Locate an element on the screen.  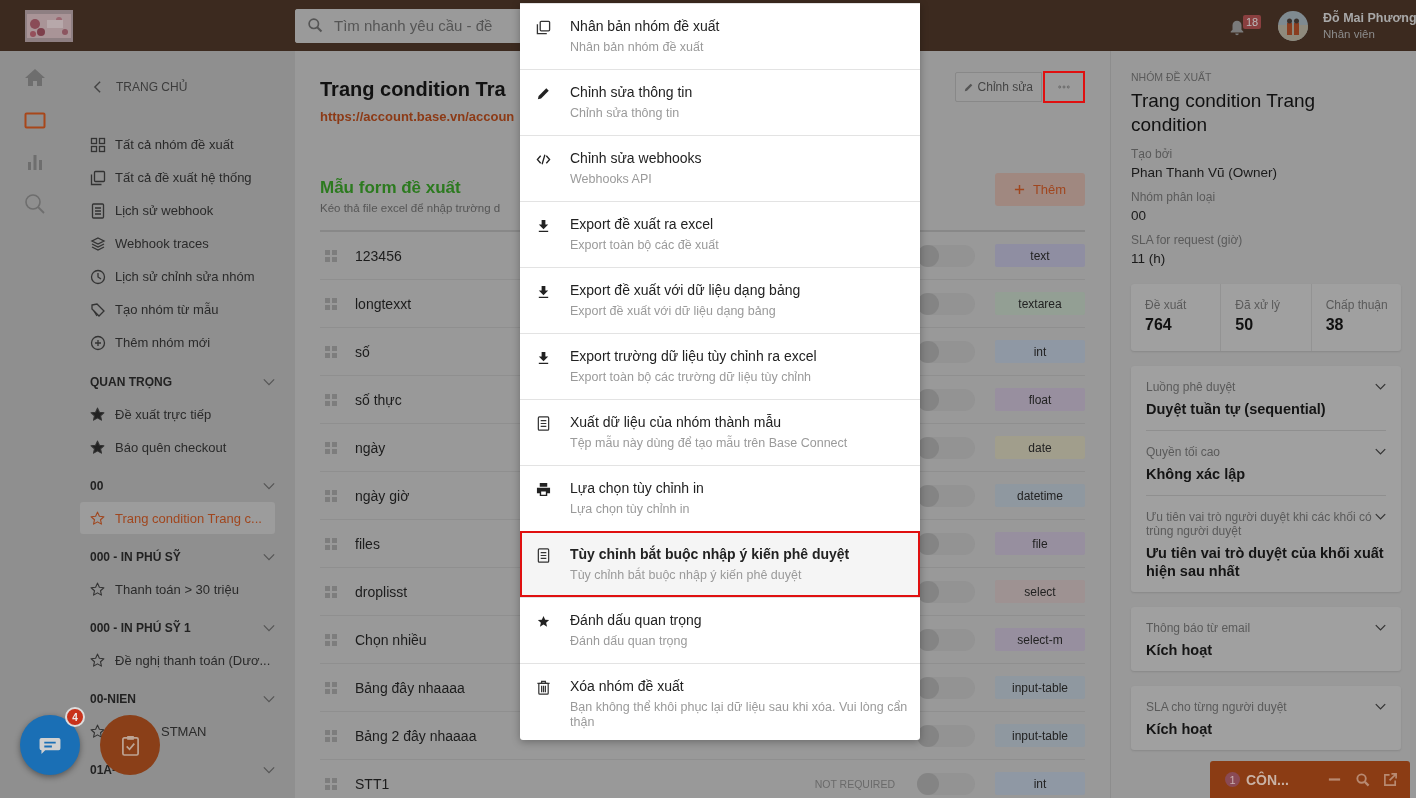
field-value: 00 is located at coordinates (1139, 215).